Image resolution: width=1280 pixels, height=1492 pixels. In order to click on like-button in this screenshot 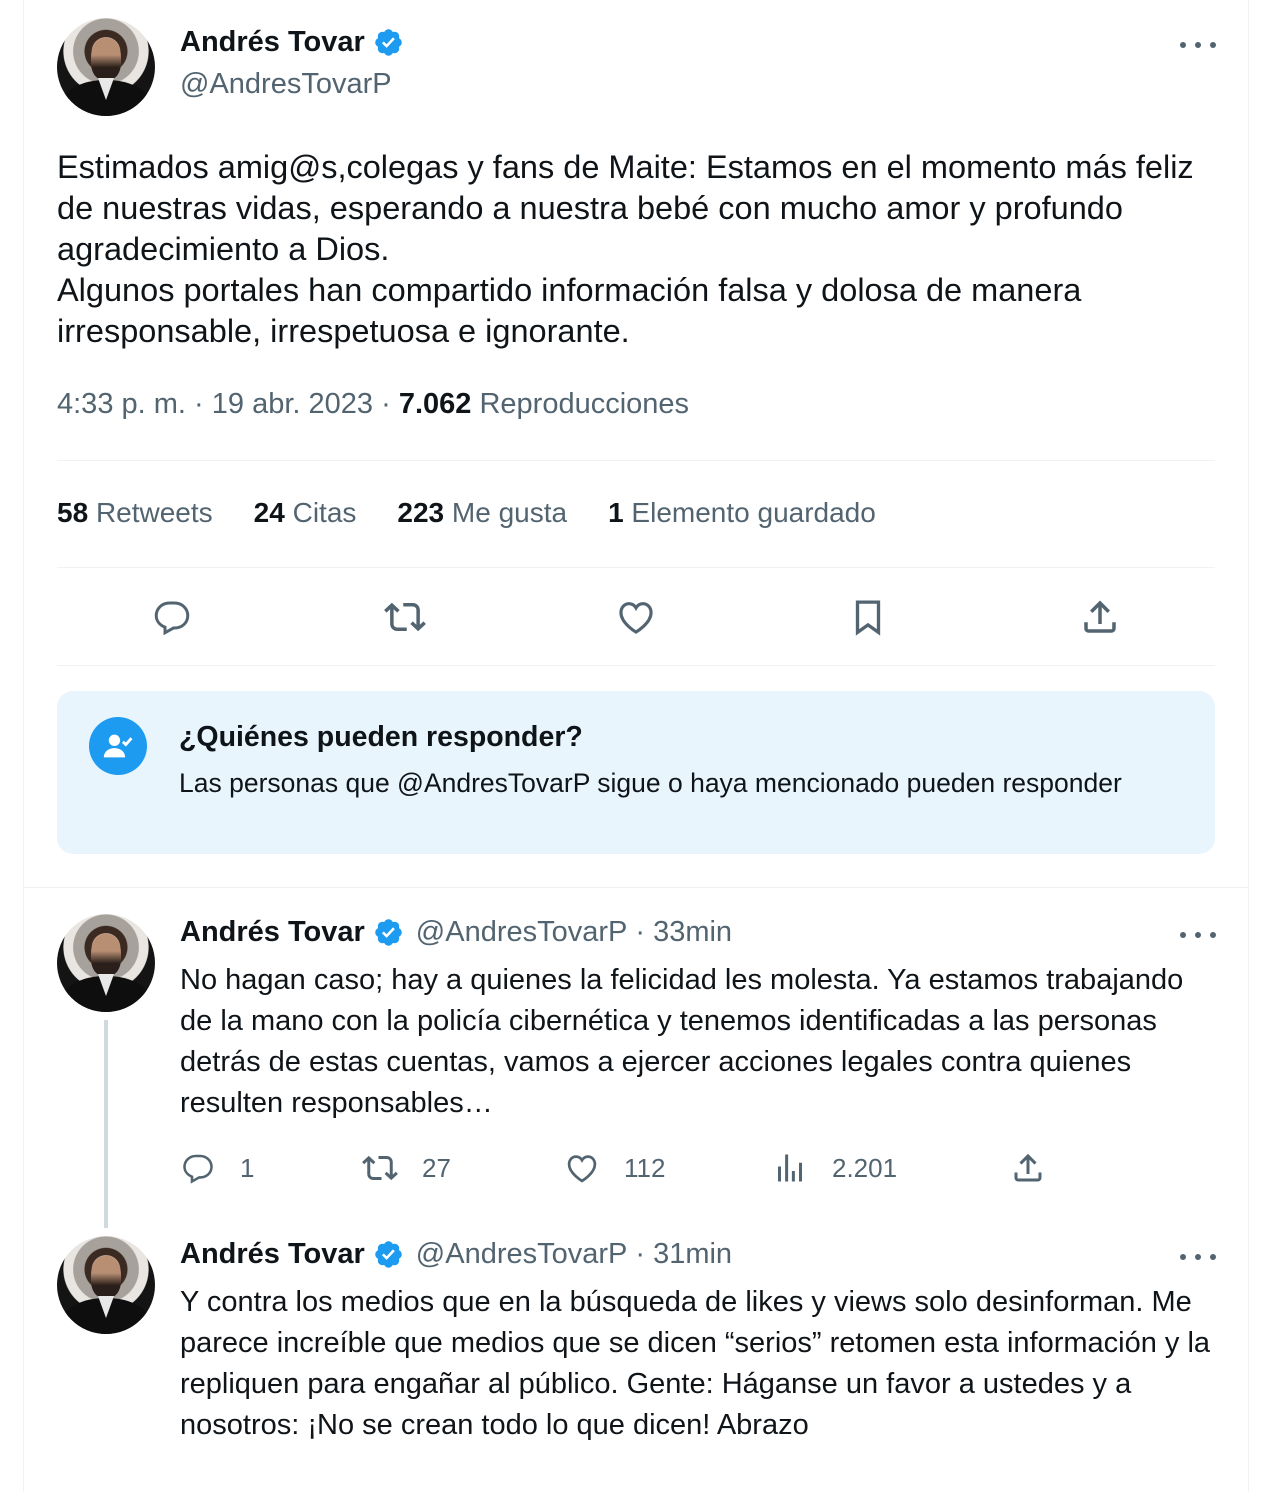, I will do `click(636, 617)`.